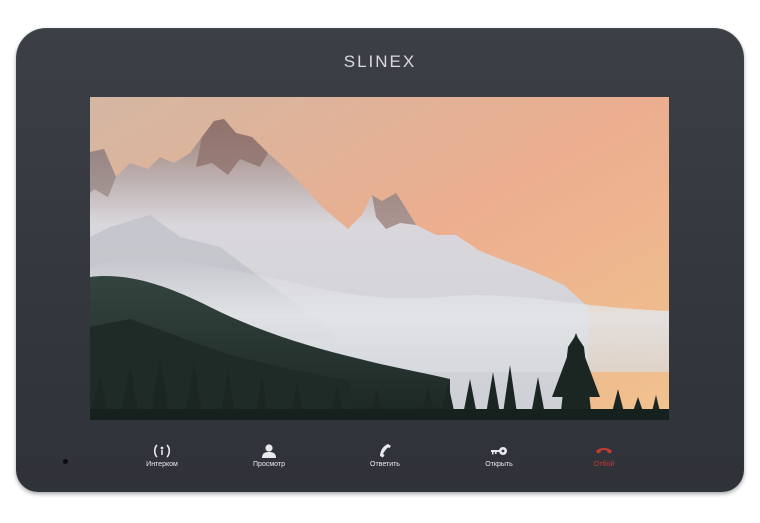 This screenshot has width=760, height=523. Describe the element at coordinates (604, 458) in the screenshot. I see `hangup-button: Отбой` at that location.